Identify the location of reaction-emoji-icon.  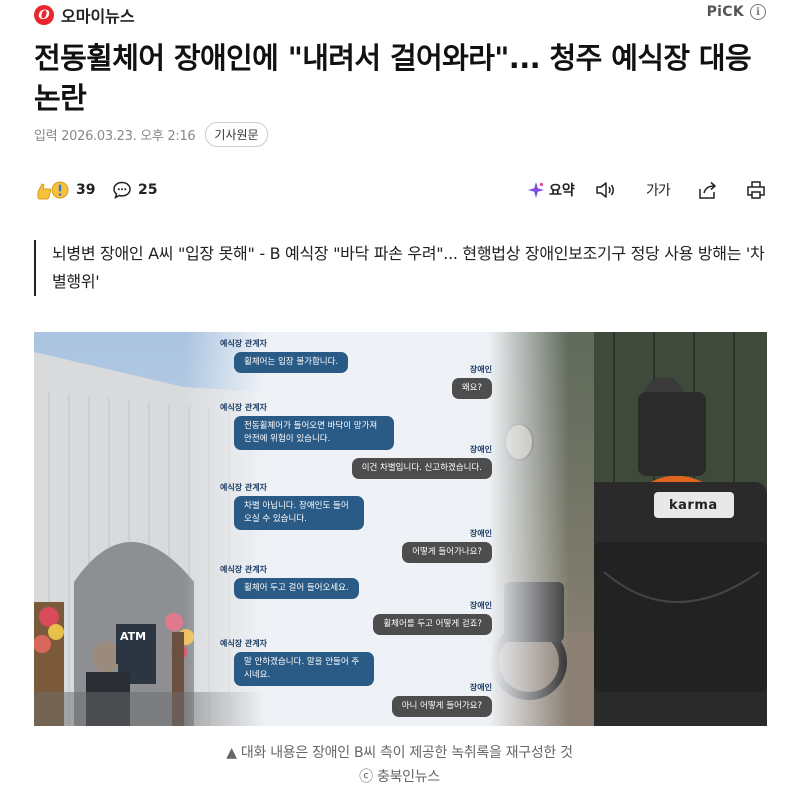
(53, 190).